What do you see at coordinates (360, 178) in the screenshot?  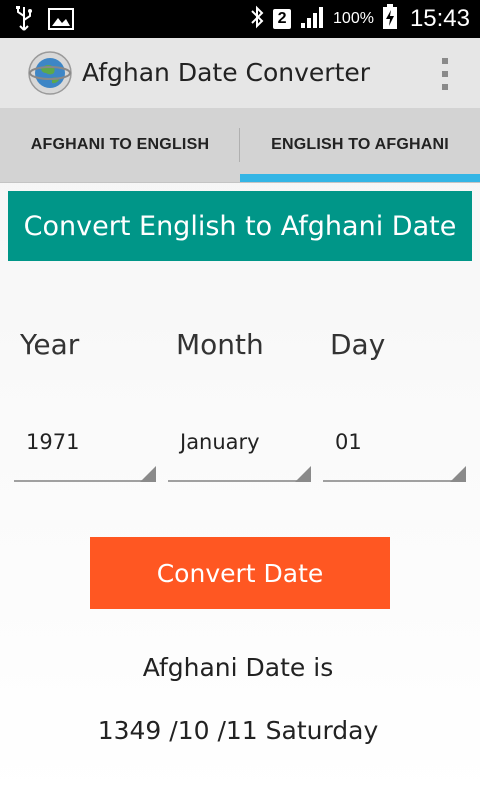 I see `selected-tab-indicator` at bounding box center [360, 178].